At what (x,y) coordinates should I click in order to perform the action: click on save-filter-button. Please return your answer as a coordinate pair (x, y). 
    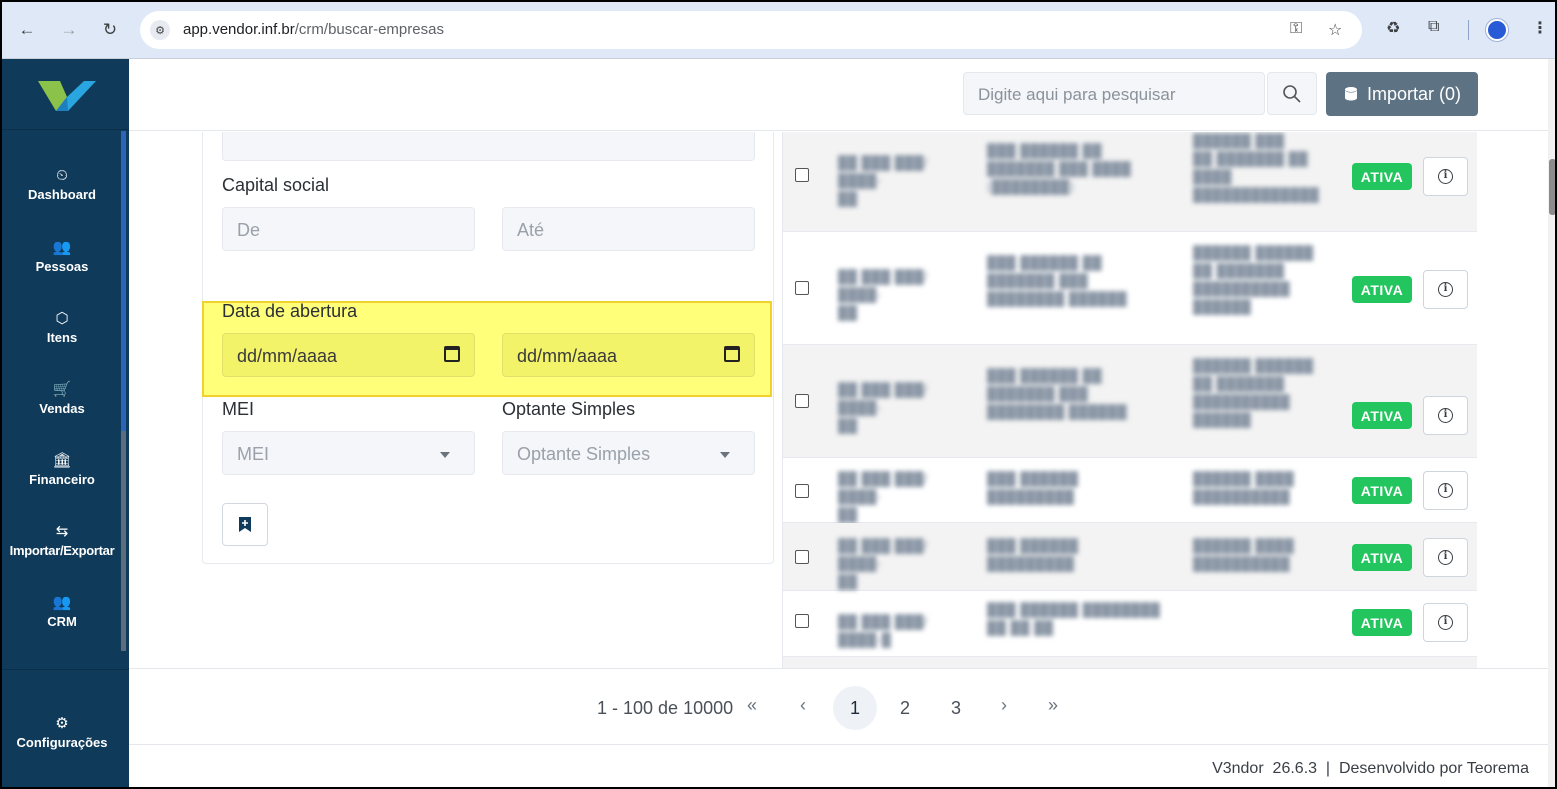
    Looking at the image, I should click on (245, 524).